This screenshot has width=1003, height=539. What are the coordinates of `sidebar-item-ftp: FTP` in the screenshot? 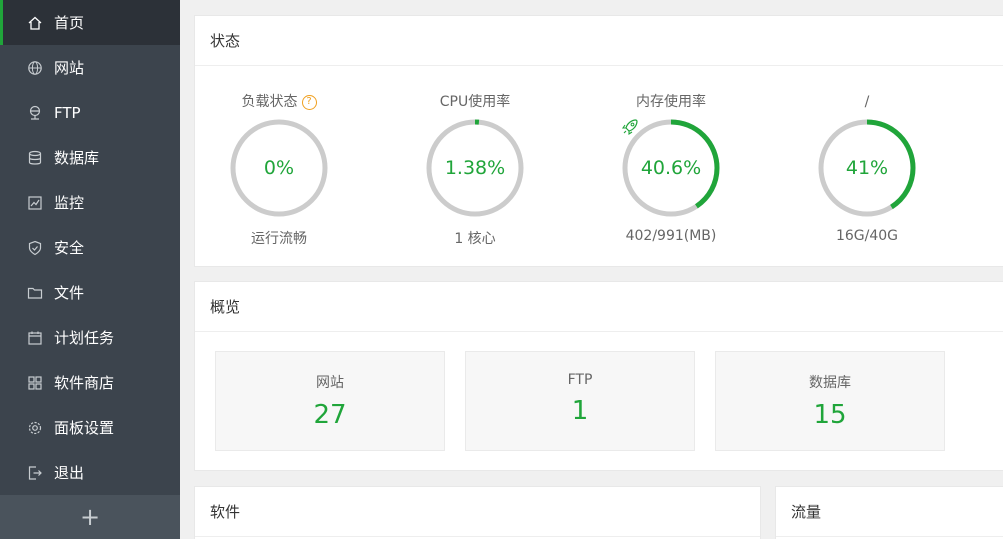 It's located at (90, 112).